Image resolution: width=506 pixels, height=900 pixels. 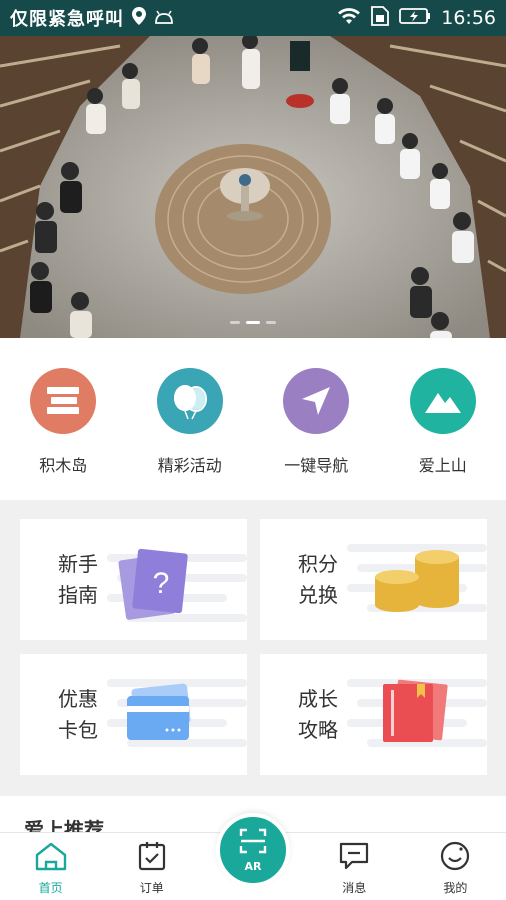 I want to click on android-icon, so click(x=164, y=18).